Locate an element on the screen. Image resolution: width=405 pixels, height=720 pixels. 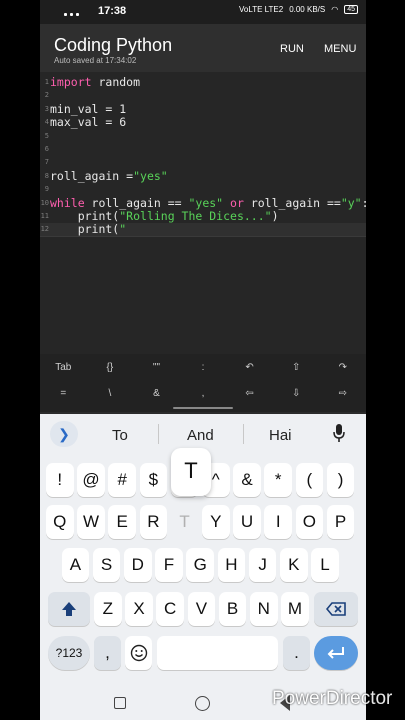
symbol-key: & is located at coordinates (247, 480).